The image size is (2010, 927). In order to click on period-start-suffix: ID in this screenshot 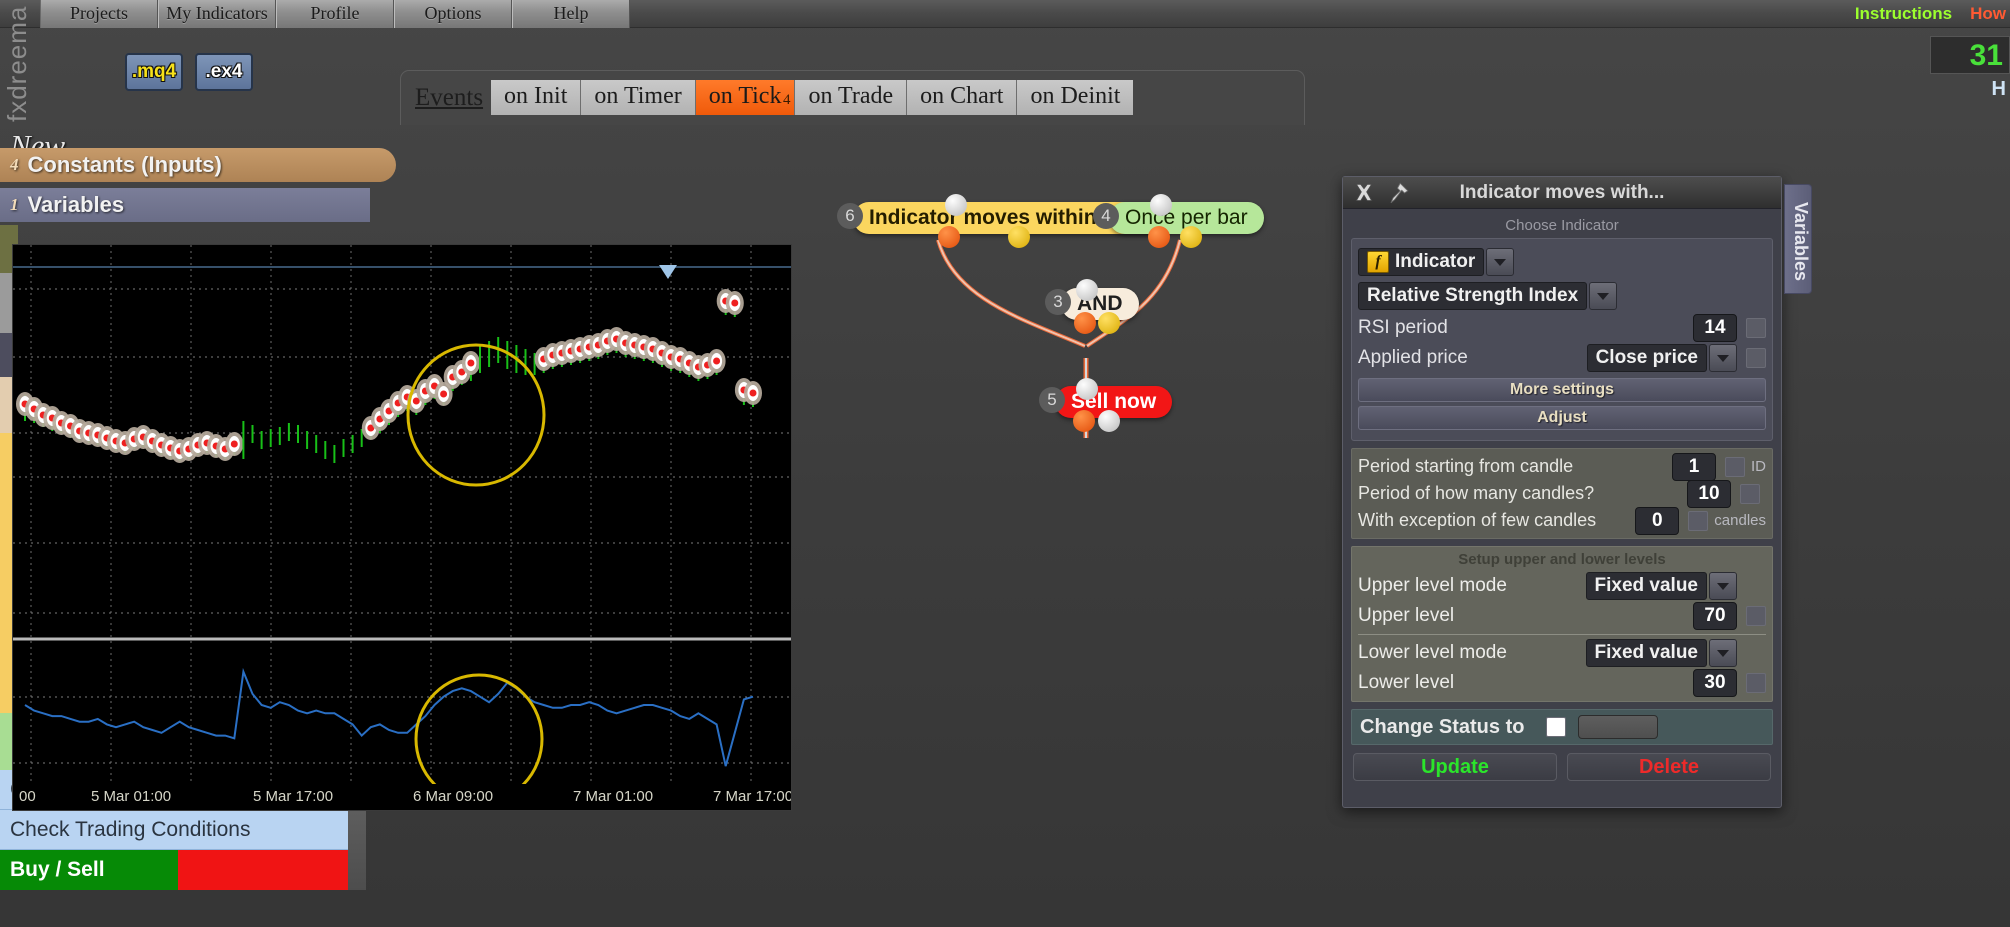, I will do `click(1758, 466)`.